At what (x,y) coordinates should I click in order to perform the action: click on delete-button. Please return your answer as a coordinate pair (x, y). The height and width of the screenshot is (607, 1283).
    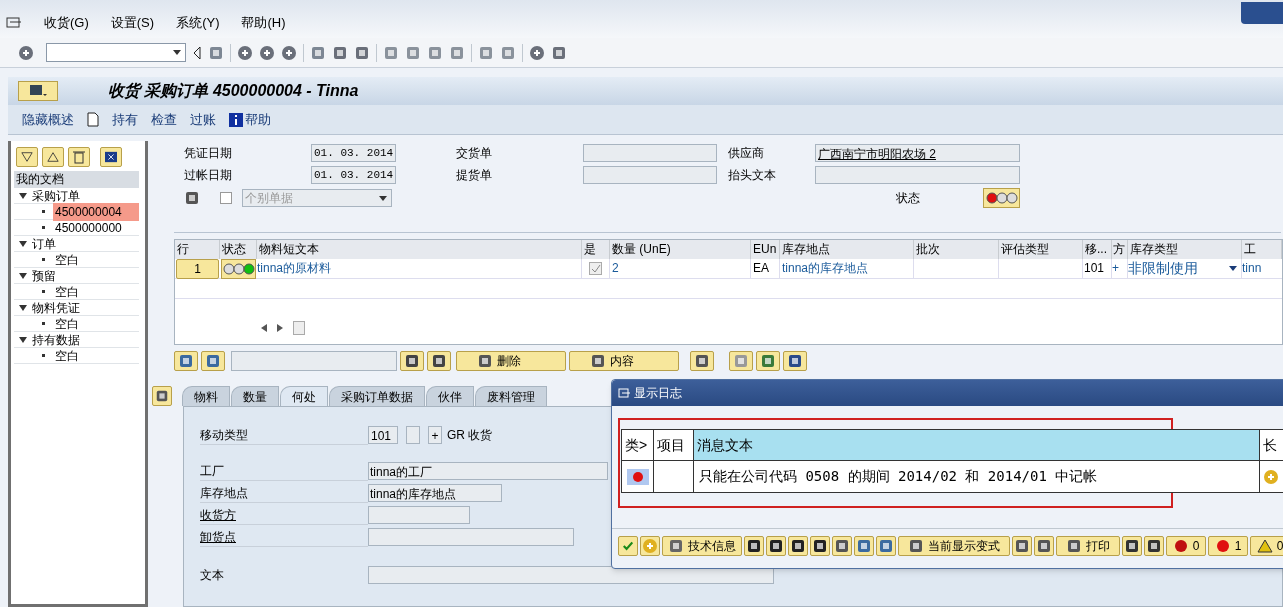
    Looking at the image, I should click on (79, 157).